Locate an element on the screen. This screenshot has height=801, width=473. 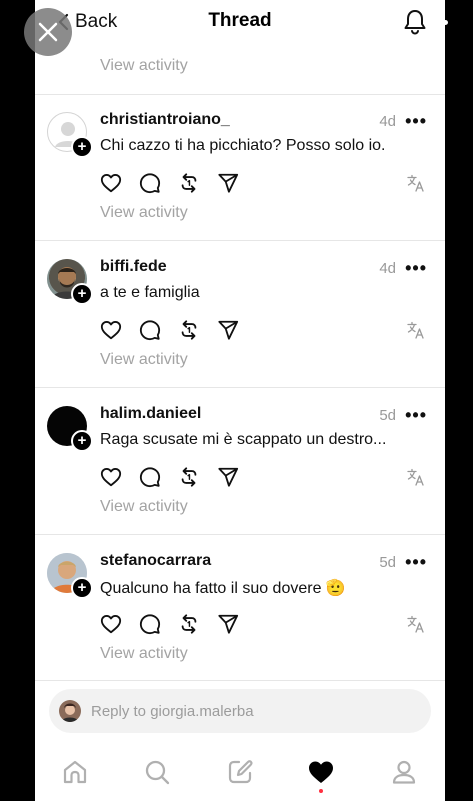
search-icon is located at coordinates (157, 772).